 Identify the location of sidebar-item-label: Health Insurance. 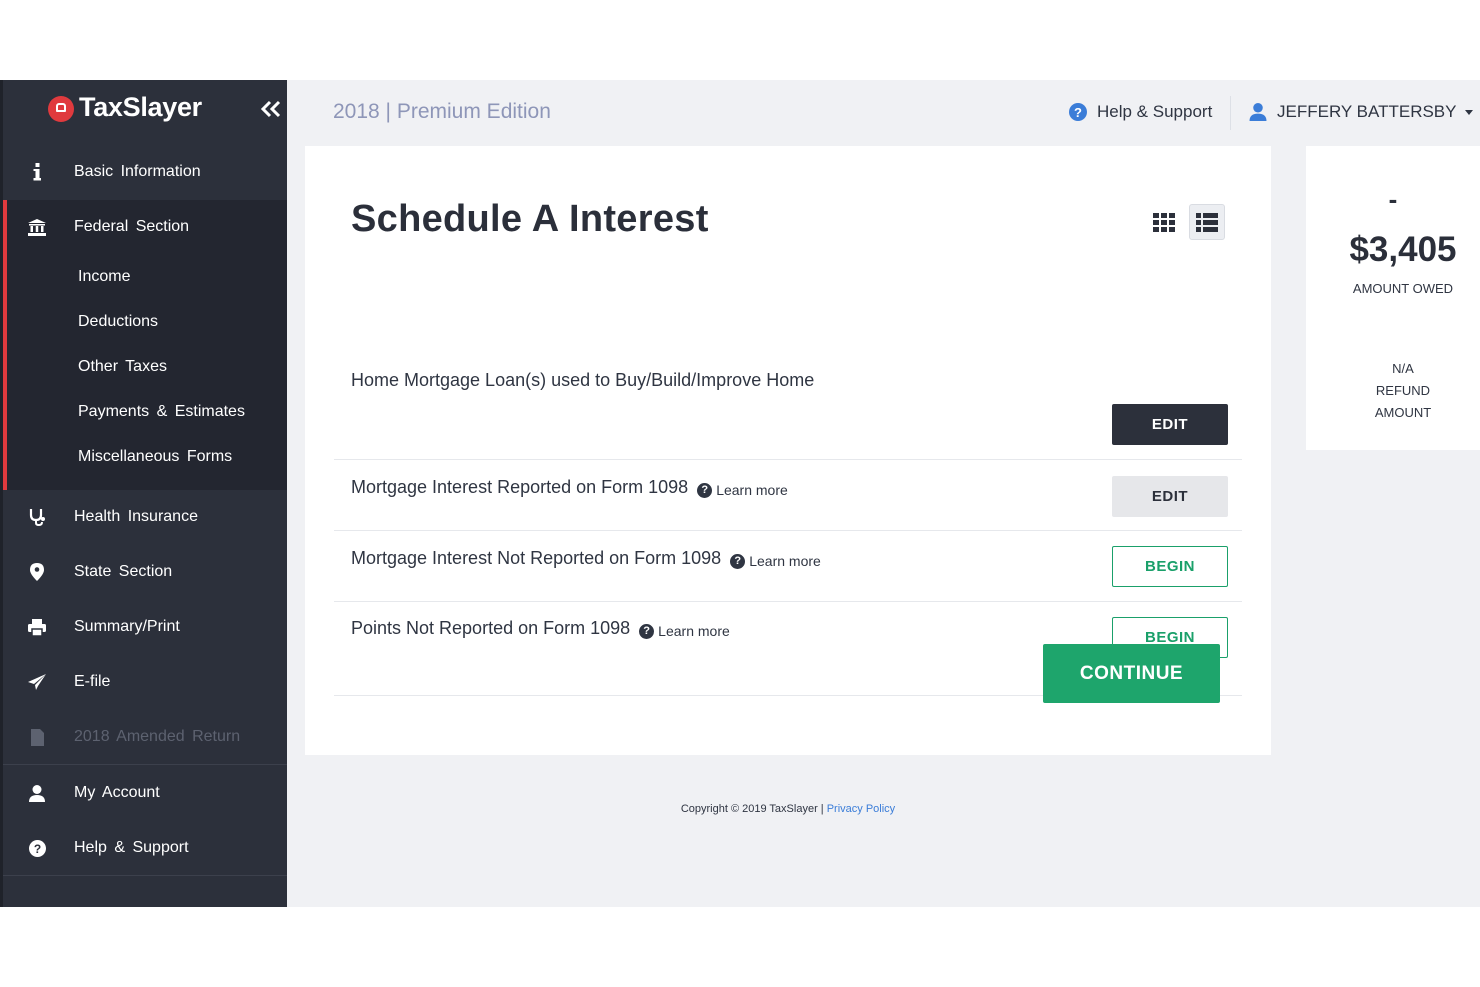
(136, 516).